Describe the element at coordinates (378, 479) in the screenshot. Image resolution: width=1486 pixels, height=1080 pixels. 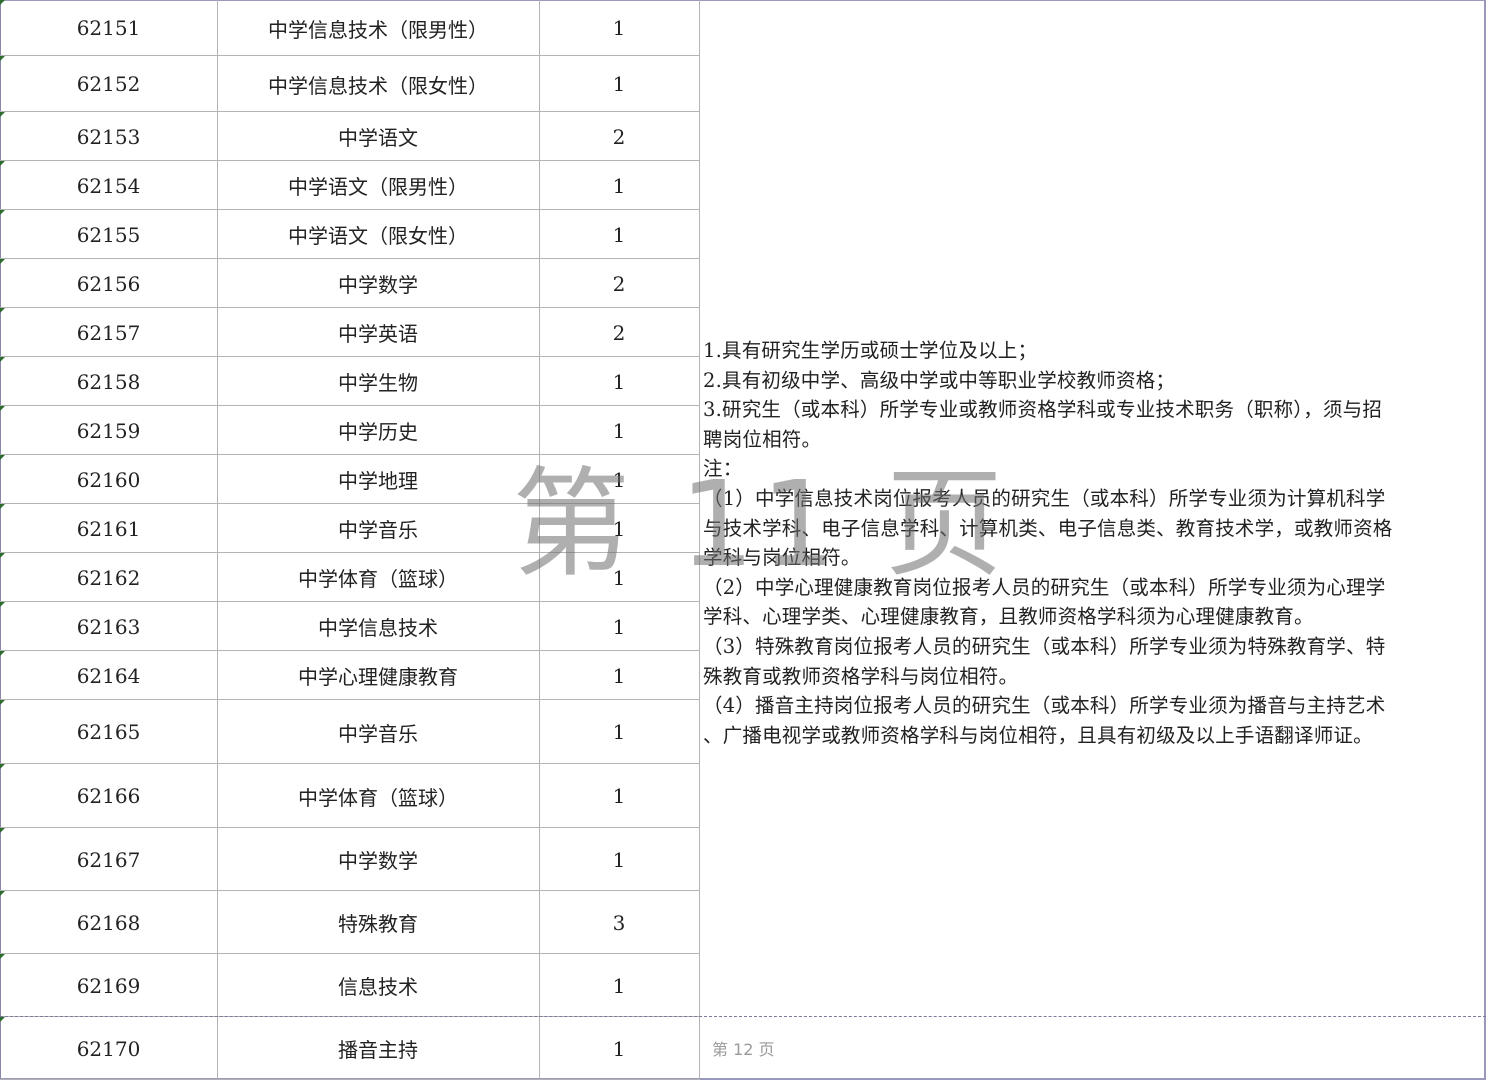
I see `position-name-cell: 中学地理` at that location.